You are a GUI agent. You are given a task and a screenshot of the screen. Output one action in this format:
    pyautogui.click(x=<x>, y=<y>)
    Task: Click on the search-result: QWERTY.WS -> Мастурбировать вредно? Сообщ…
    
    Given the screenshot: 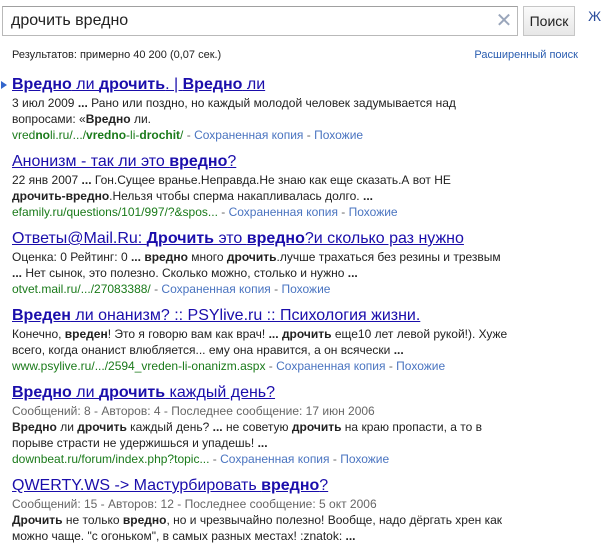 What is the action you would take?
    pyautogui.click(x=295, y=510)
    